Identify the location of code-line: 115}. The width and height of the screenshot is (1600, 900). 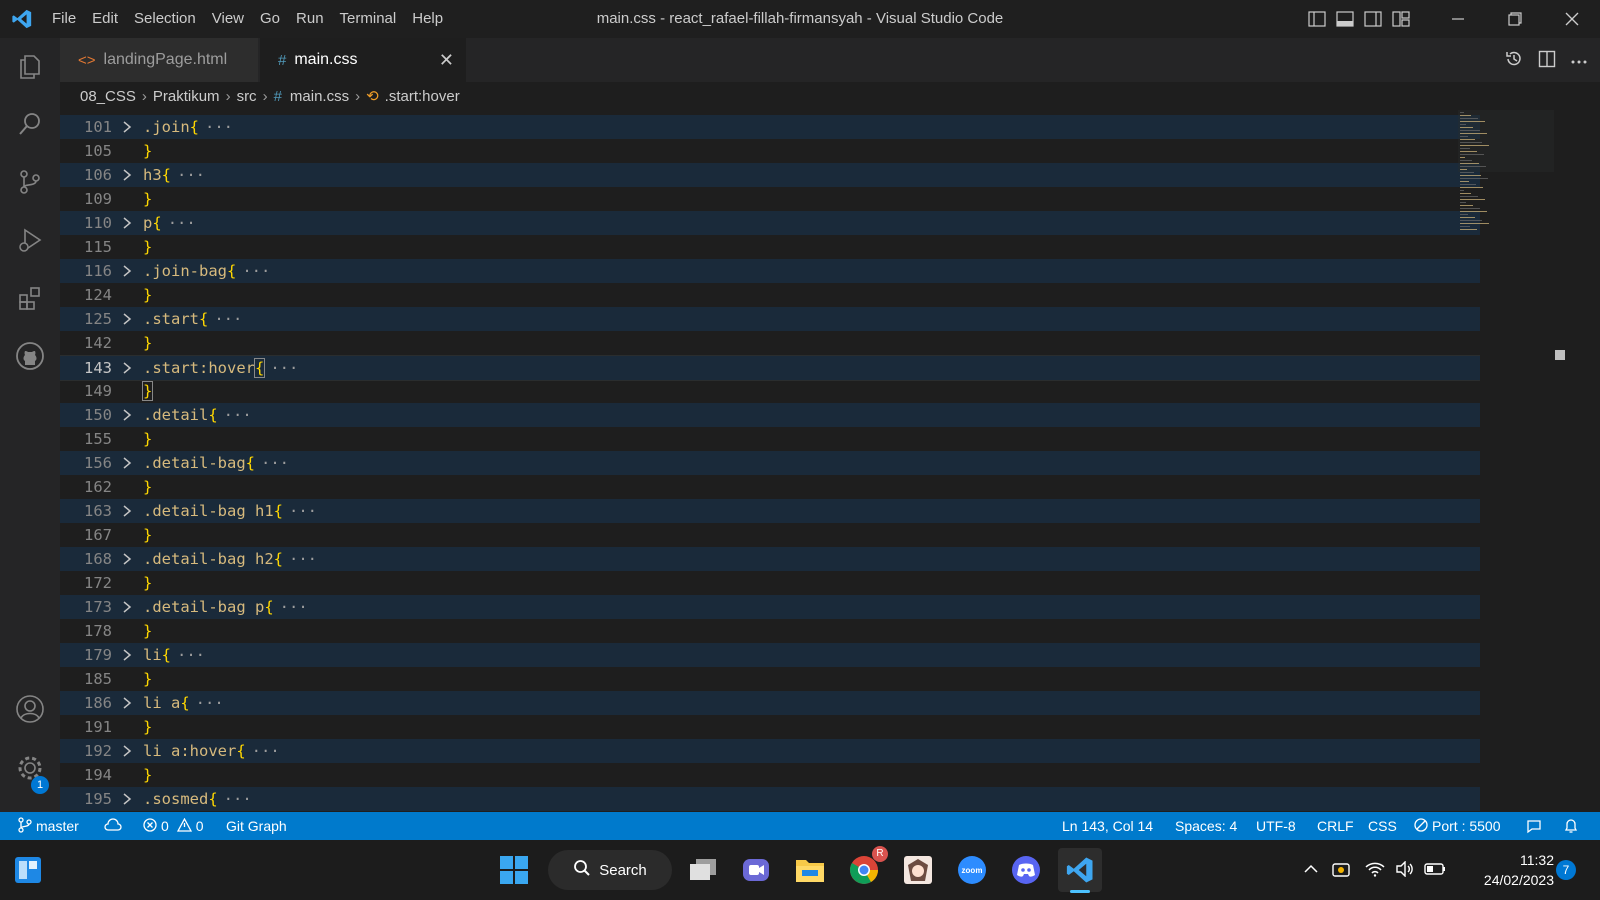
(770, 247).